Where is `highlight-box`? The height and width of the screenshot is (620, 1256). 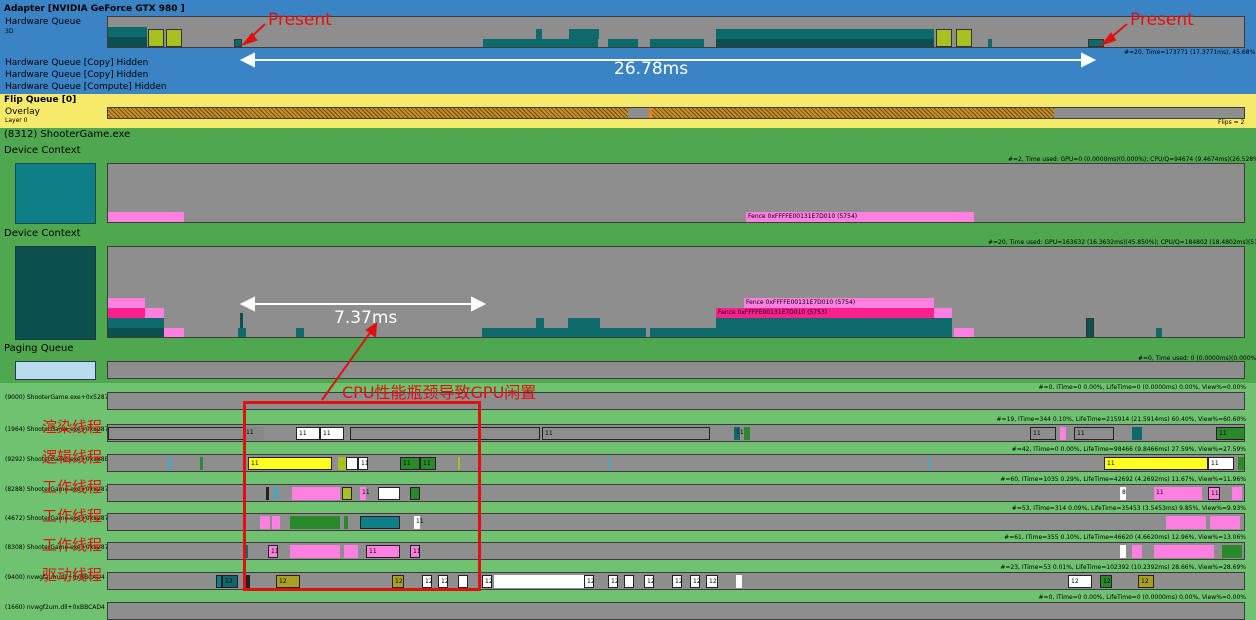 highlight-box is located at coordinates (362, 496).